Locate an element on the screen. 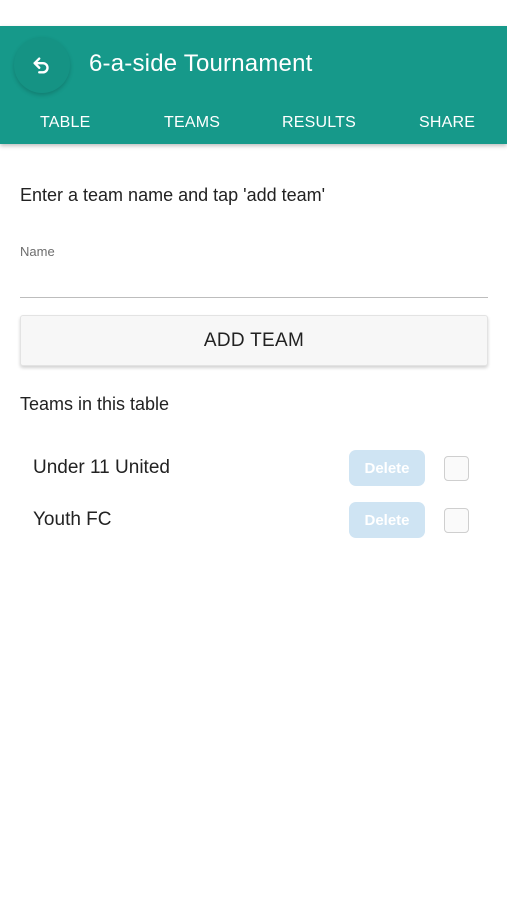 The height and width of the screenshot is (900, 507). team-name: Under 11 United is located at coordinates (101, 467).